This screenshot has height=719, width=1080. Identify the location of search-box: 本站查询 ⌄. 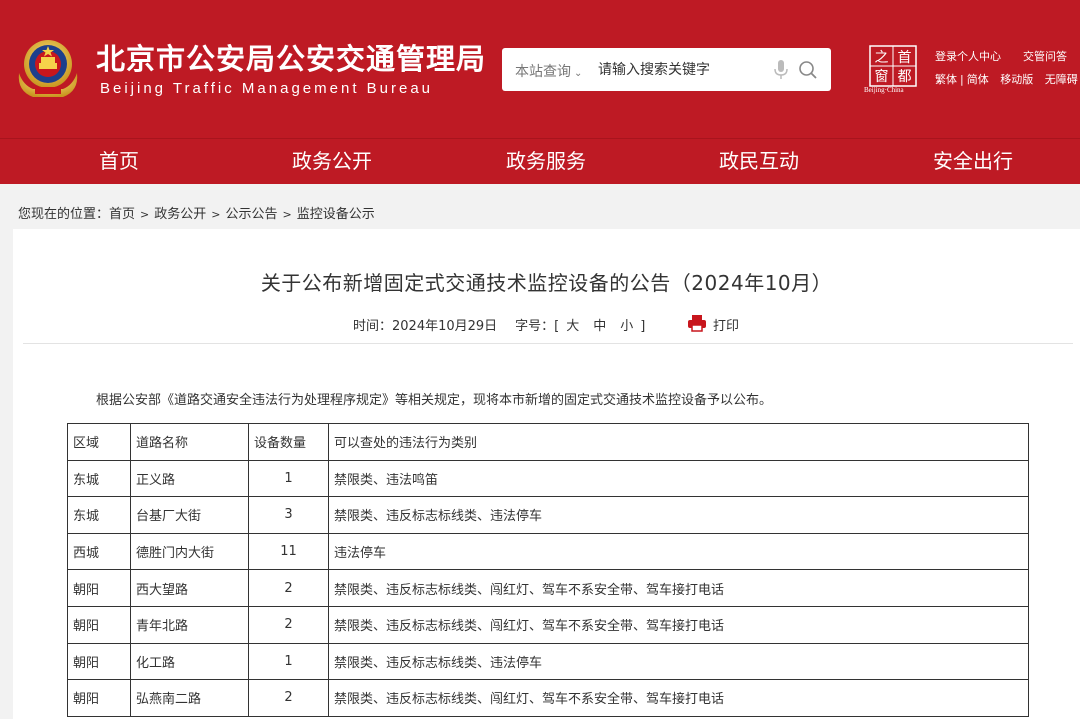
(666, 69).